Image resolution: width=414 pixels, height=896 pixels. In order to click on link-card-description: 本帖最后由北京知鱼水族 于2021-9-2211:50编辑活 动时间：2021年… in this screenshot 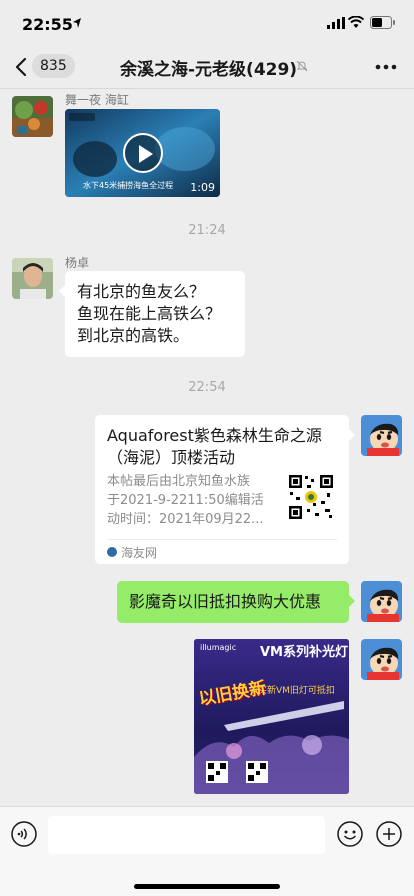, I will do `click(191, 500)`.